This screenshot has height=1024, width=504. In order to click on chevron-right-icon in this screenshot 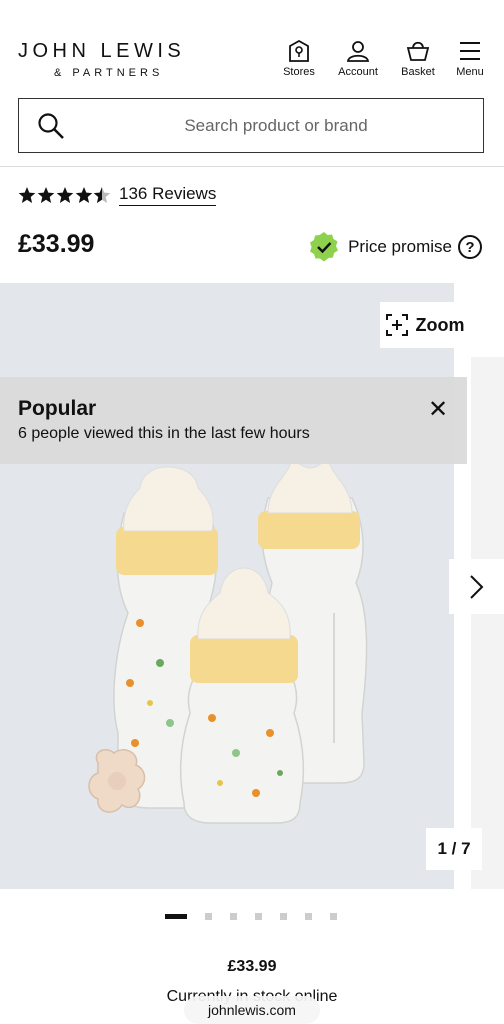, I will do `click(476, 586)`.